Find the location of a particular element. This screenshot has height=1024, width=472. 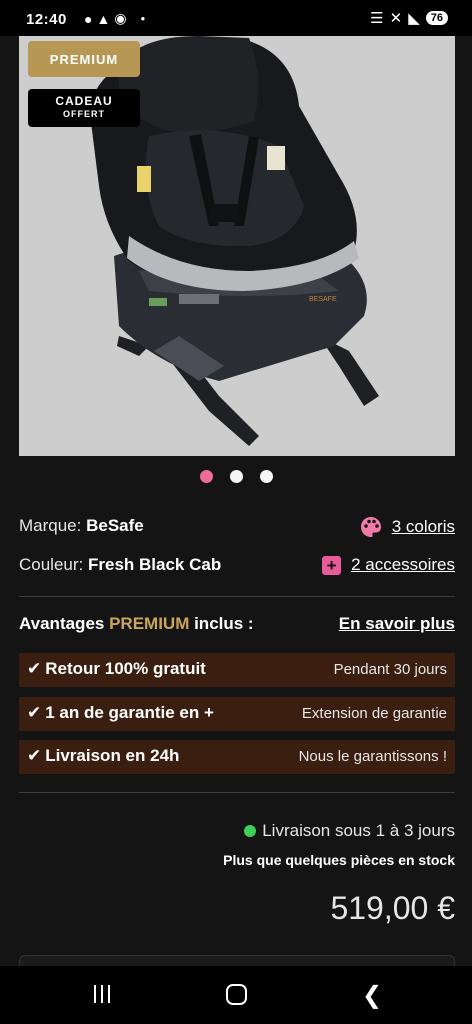

learn-more-link: En savoir plus is located at coordinates (397, 624).